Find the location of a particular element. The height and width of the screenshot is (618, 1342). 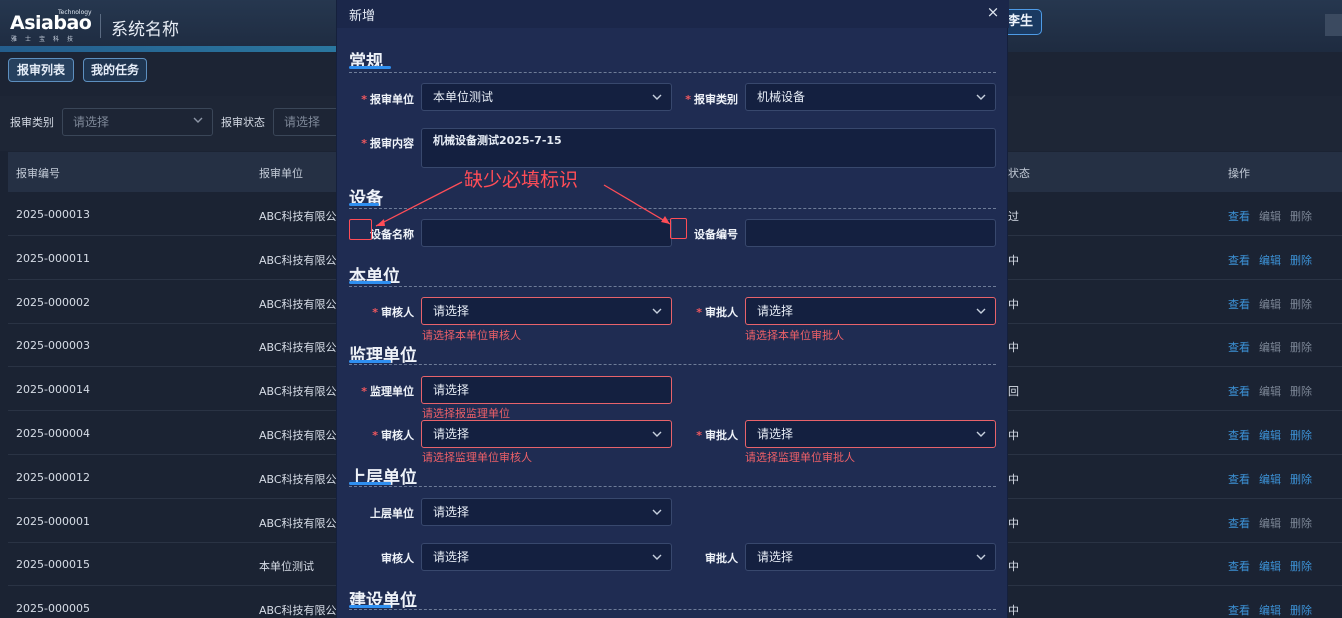

section-supervision-underline is located at coordinates (370, 361).